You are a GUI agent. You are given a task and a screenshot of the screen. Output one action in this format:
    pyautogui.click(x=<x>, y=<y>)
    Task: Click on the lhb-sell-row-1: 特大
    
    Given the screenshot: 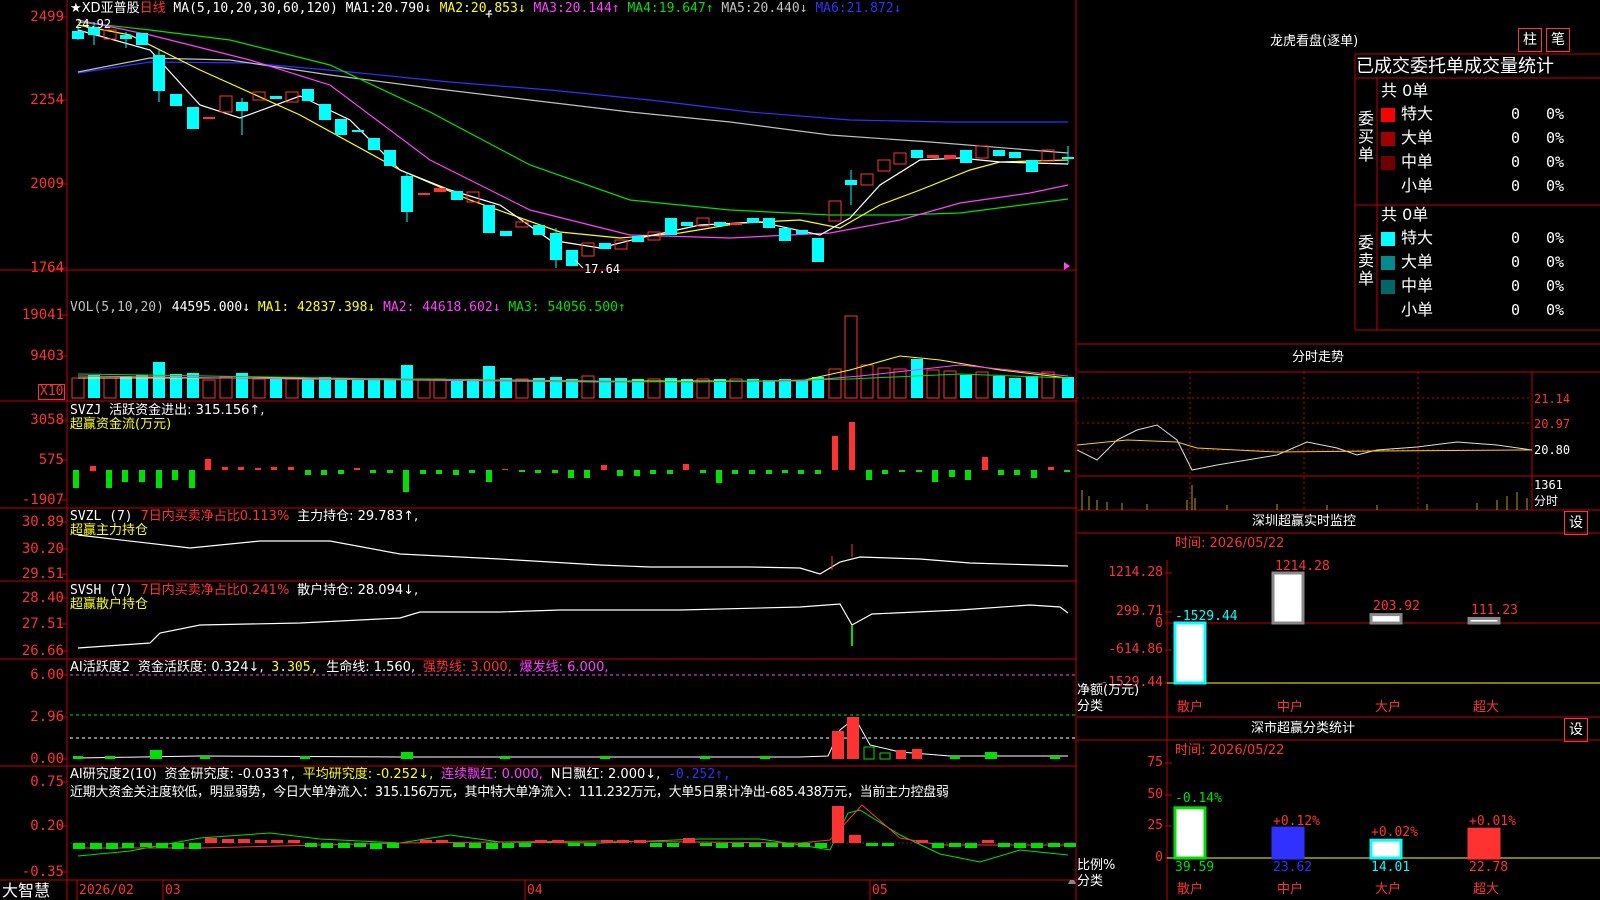 What is the action you would take?
    pyautogui.click(x=1407, y=238)
    